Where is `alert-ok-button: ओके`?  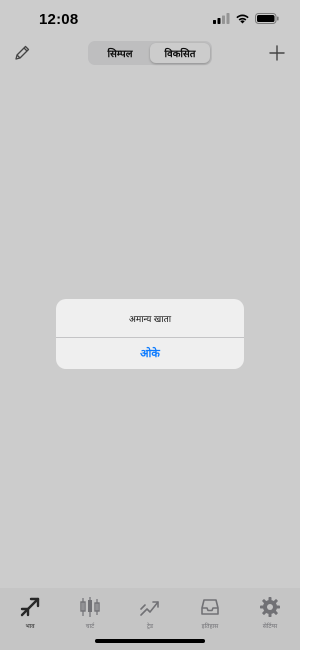 alert-ok-button: ओके is located at coordinates (150, 353).